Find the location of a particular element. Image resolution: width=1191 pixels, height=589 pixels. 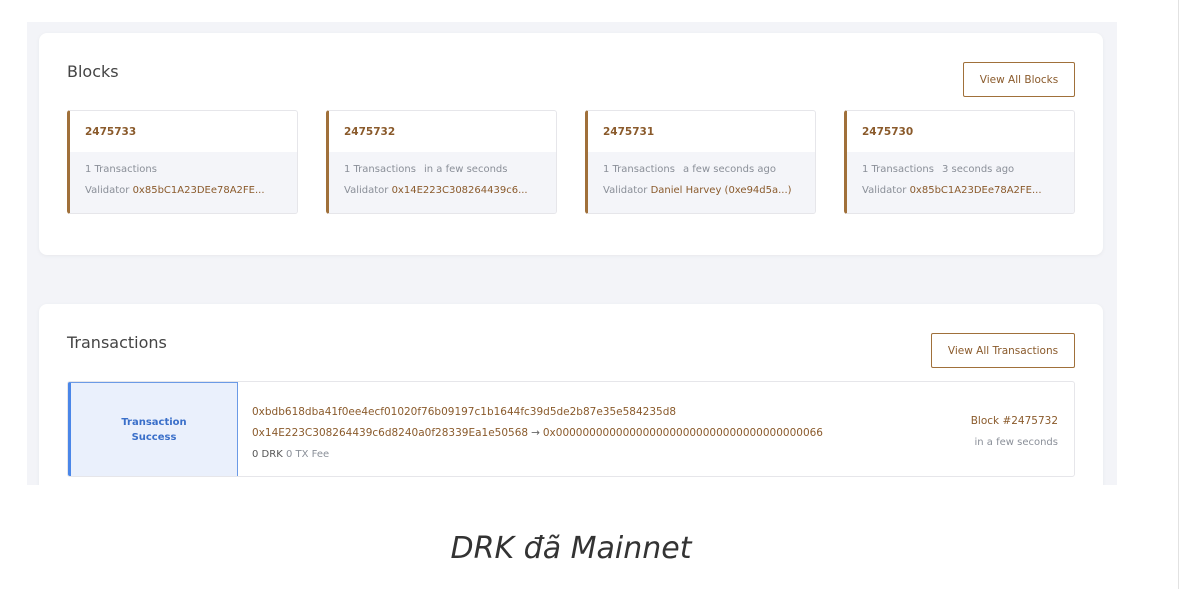

block-time: 3 seconds ago is located at coordinates (978, 169).